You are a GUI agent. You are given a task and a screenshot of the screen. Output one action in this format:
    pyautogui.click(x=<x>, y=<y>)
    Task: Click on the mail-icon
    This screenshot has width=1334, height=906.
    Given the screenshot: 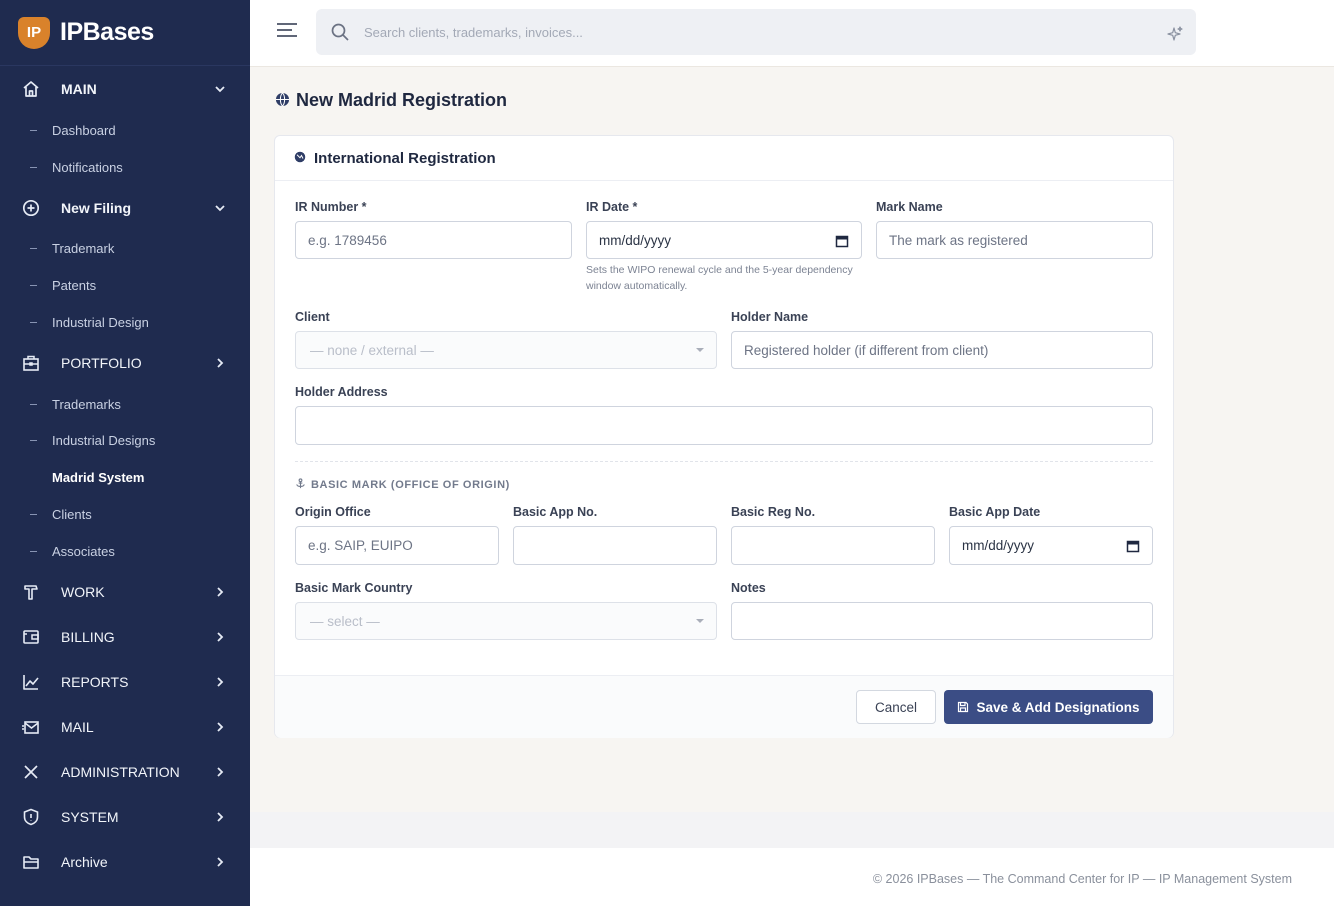 What is the action you would take?
    pyautogui.click(x=31, y=727)
    